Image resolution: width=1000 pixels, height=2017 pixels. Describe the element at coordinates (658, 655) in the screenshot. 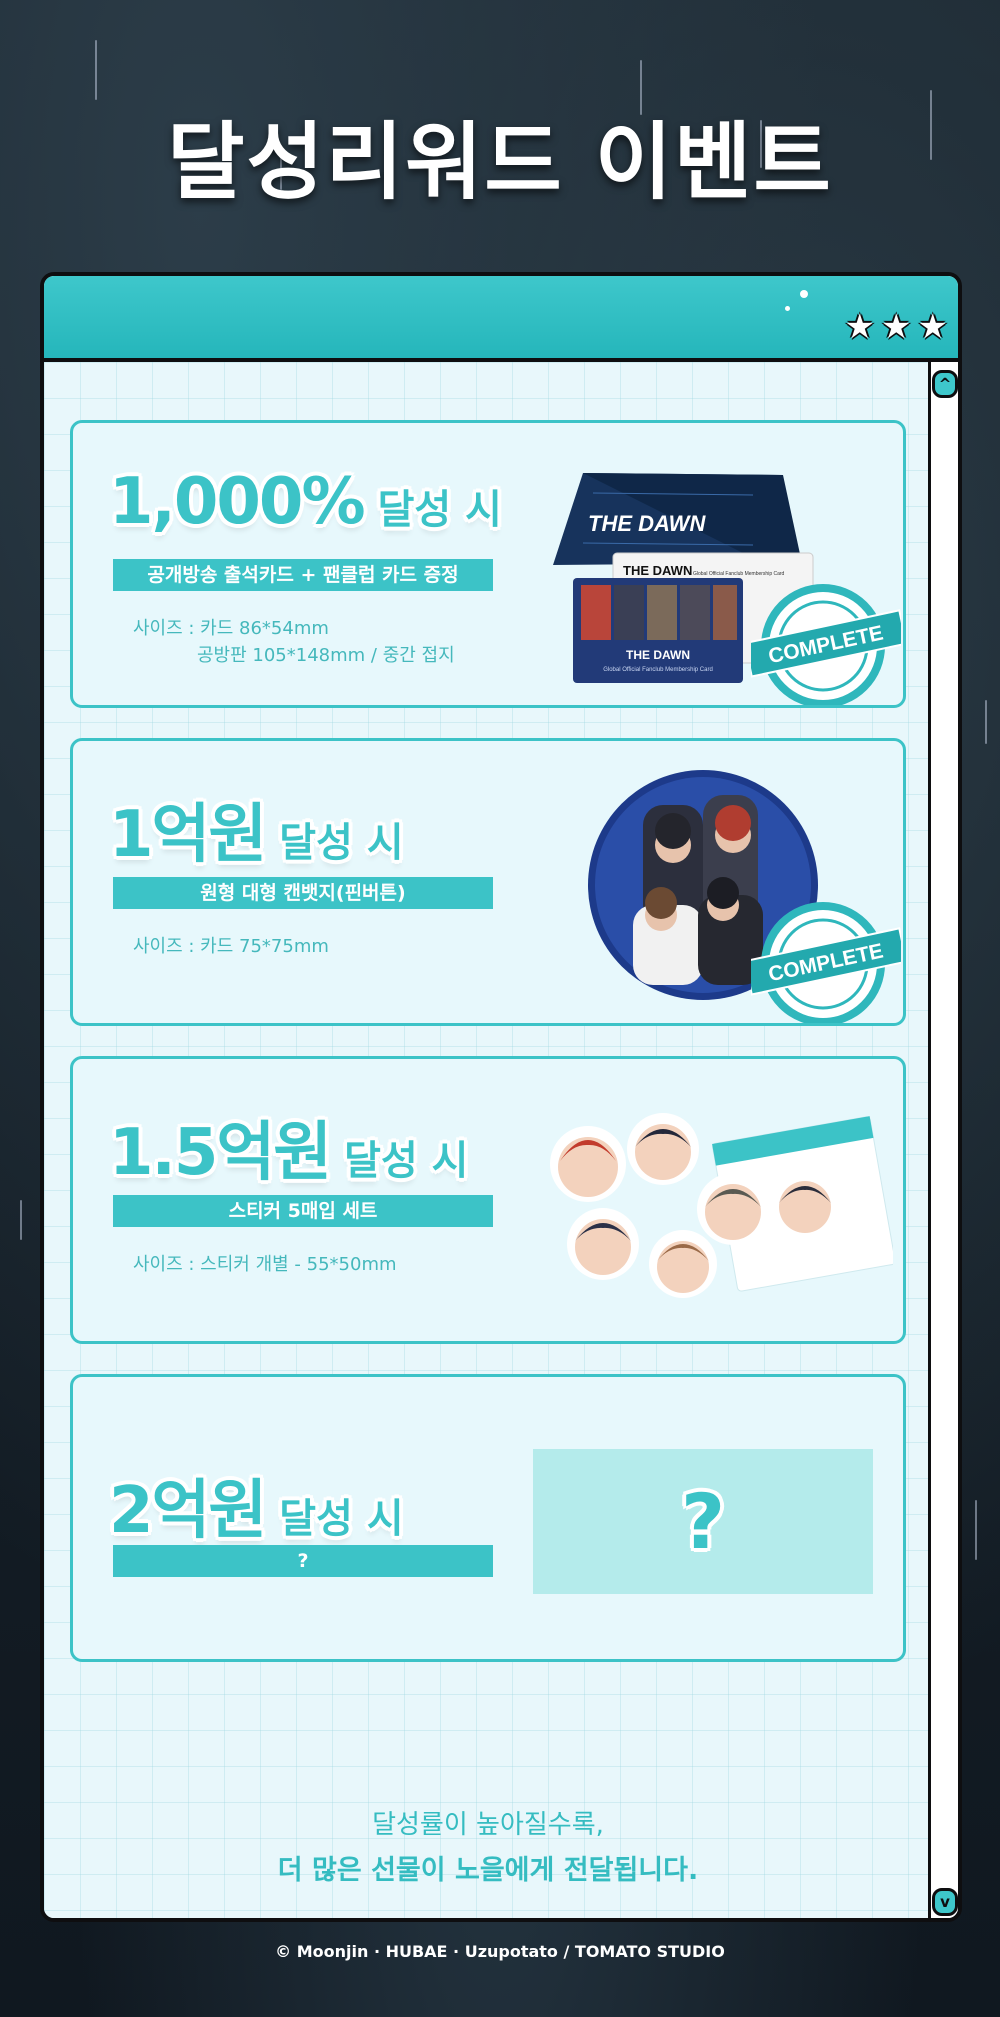

I see `card-back-title: THE DAWN` at that location.